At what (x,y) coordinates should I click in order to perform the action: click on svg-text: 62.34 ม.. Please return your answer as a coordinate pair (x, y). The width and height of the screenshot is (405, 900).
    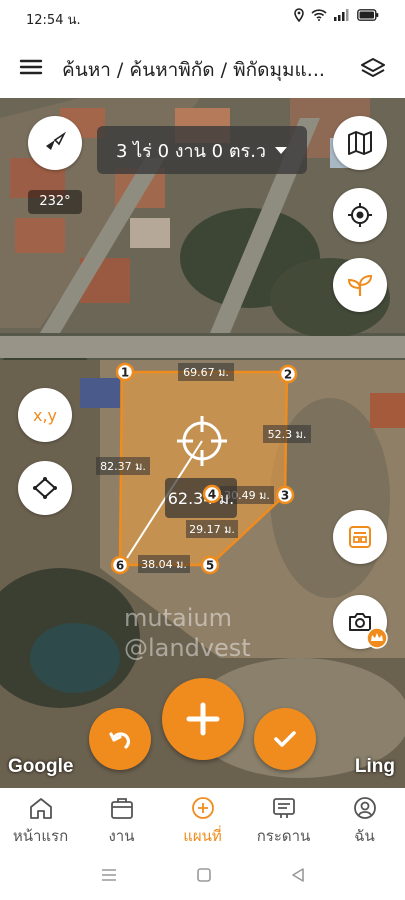
    Looking at the image, I should click on (201, 498).